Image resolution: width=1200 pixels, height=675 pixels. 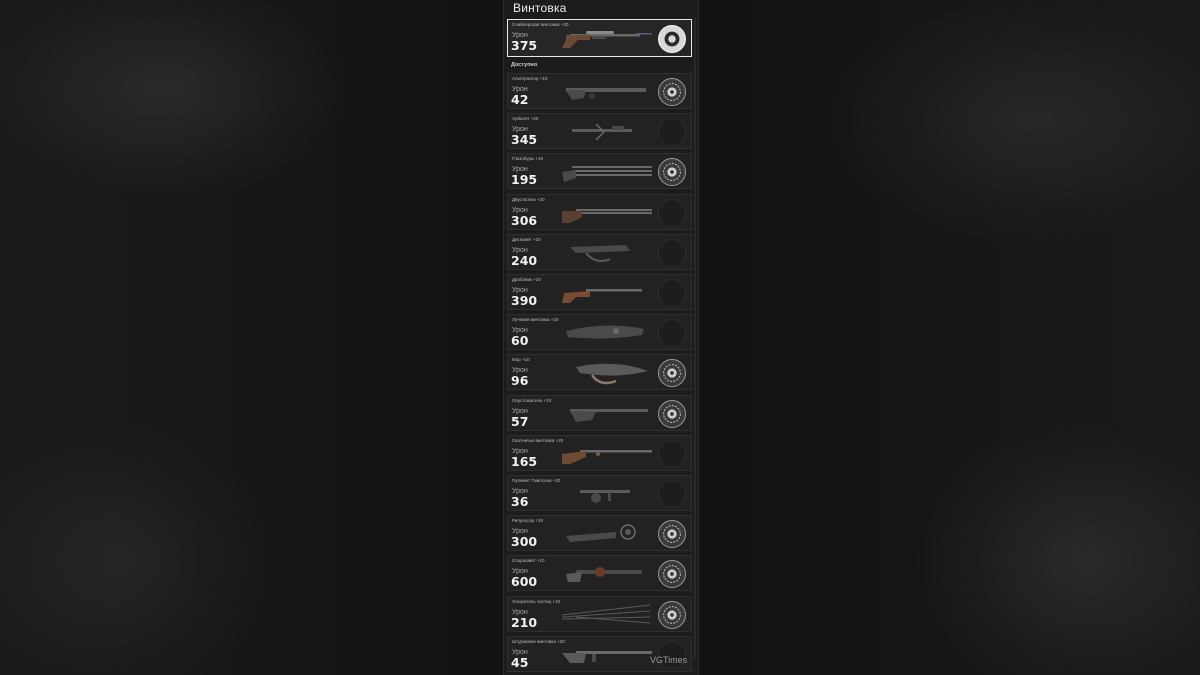 What do you see at coordinates (524, 461) in the screenshot?
I see `damage-value: 165` at bounding box center [524, 461].